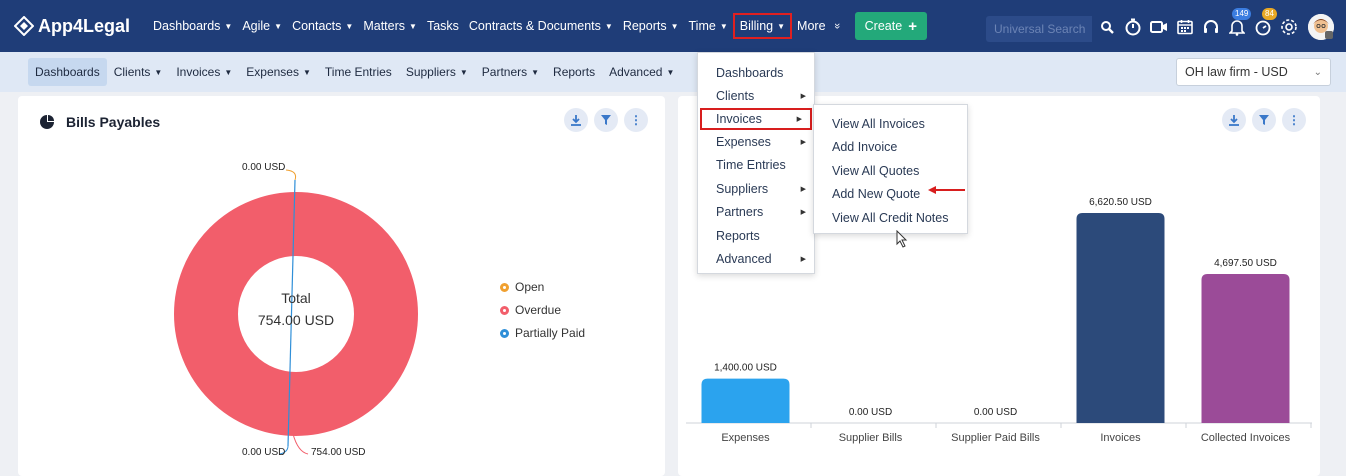  I want to click on bar-collected-invoices, so click(1245, 348).